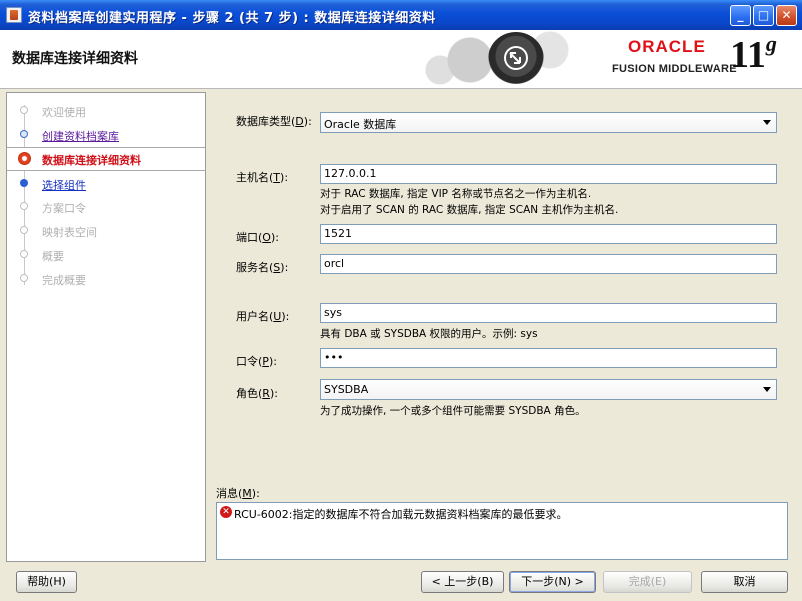 Image resolution: width=802 pixels, height=601 pixels. I want to click on host-hint-scan: 对于启用了 SCAN 的 RAC 数据库, 指定 SCAN 主机作为主机名., so click(469, 210).